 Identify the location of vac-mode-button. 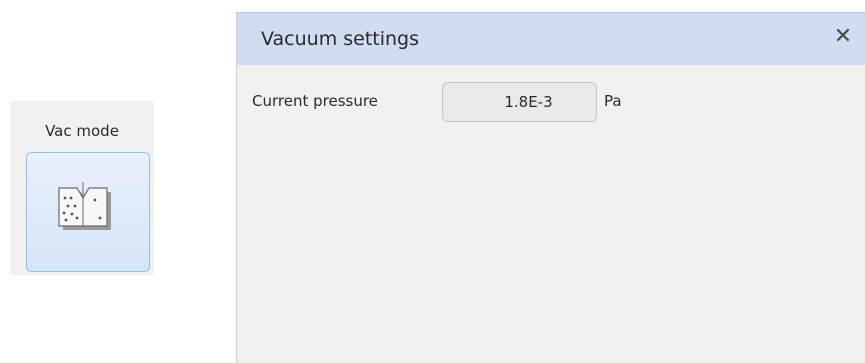
(88, 212).